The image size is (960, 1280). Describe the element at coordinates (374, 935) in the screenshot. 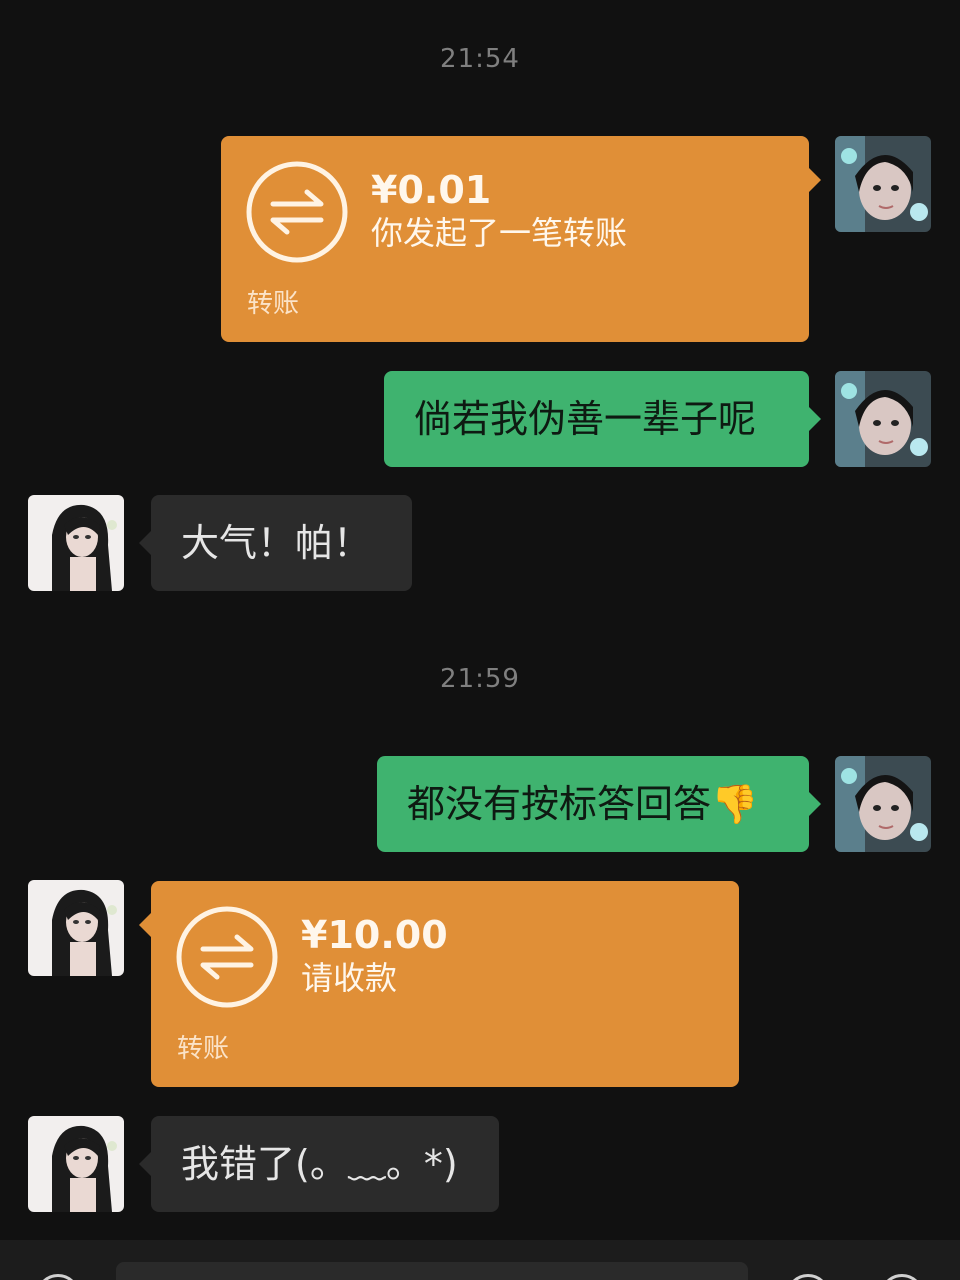

I see `transfer-amount: ¥10.00` at that location.